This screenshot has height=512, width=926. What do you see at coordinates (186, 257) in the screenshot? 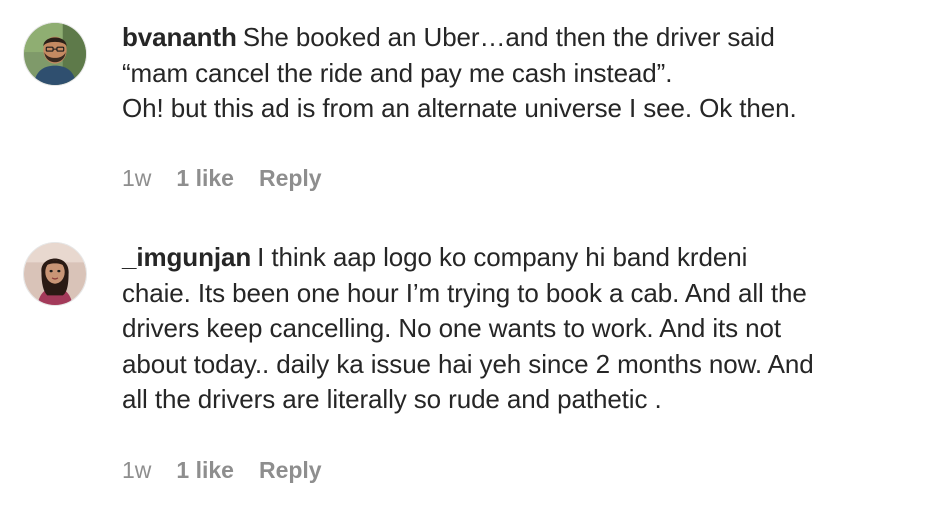
I see `comment-username: _imgunjan` at bounding box center [186, 257].